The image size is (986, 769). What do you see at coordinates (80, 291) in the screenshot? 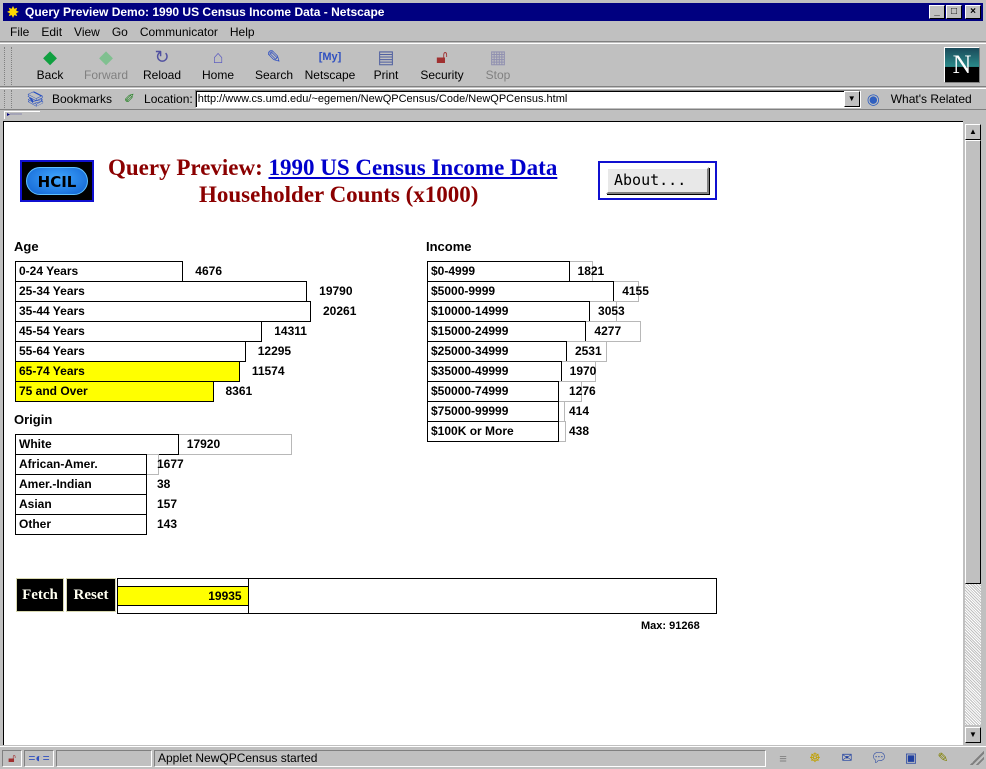
I see `age-category-button: 25-34 Years` at bounding box center [80, 291].